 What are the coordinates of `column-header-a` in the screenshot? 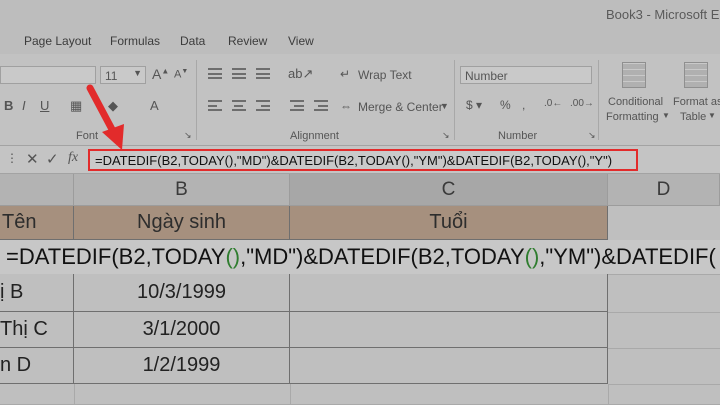 It's located at (37, 190).